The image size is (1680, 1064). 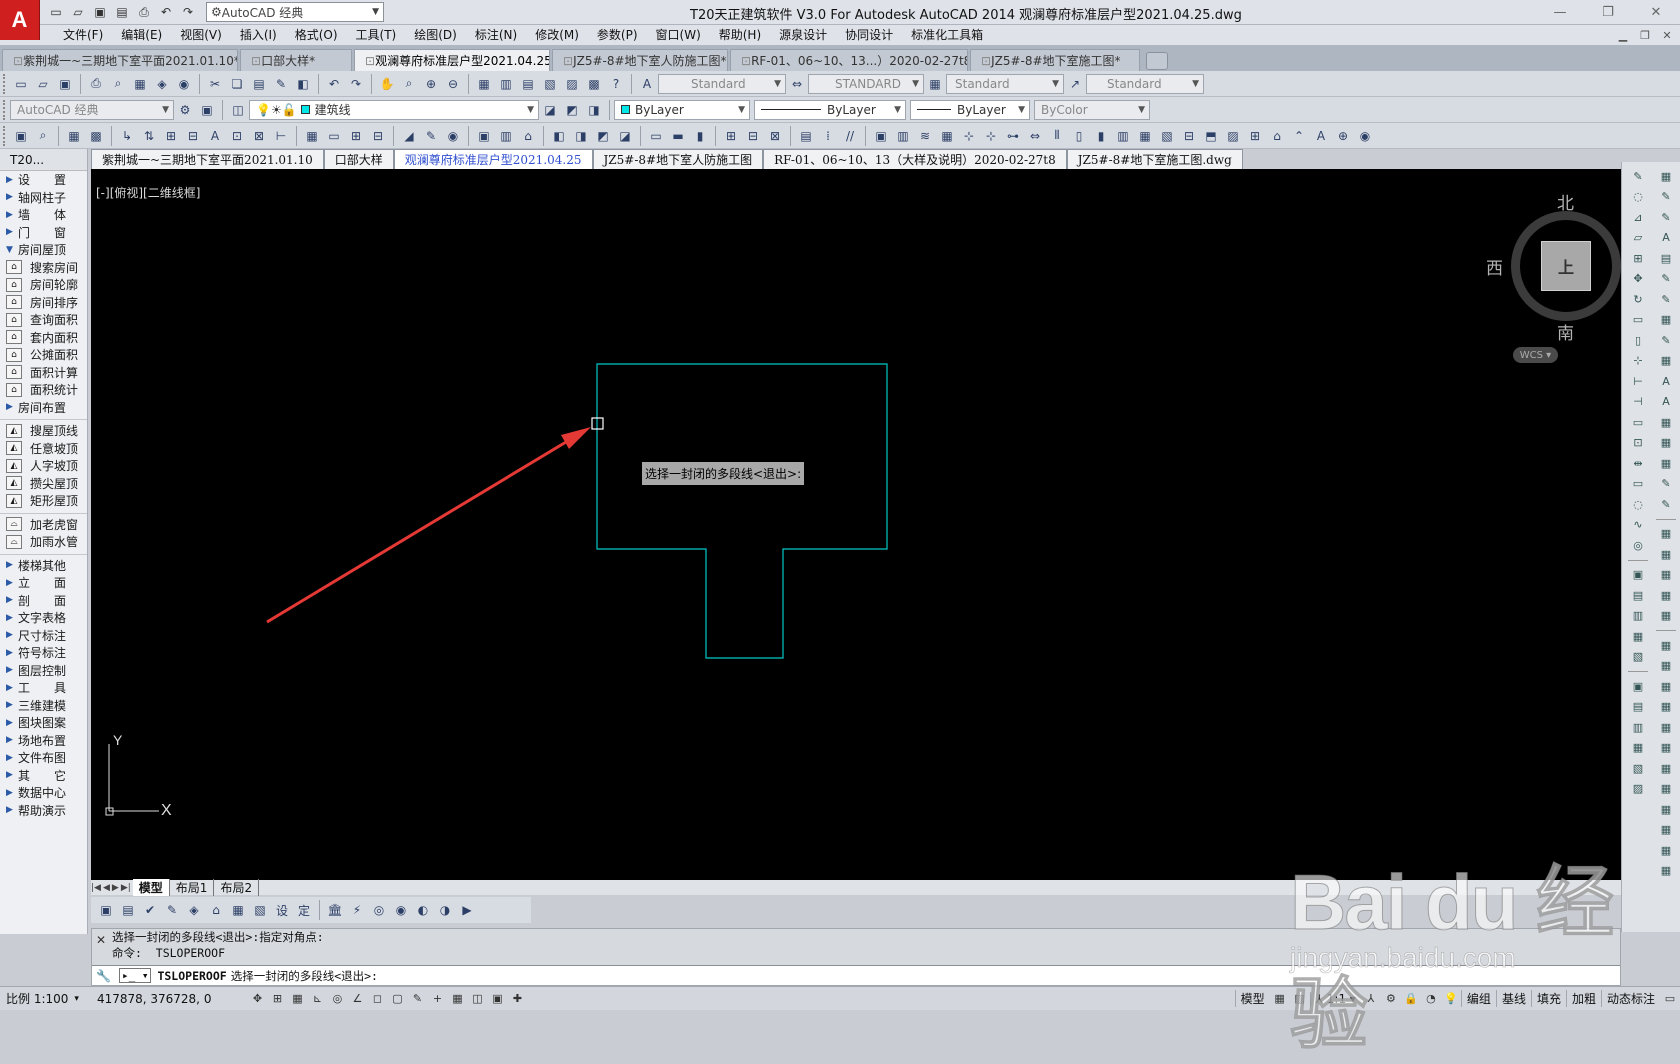 I want to click on t20-menu-item: ▶ 其 它, so click(x=43, y=776).